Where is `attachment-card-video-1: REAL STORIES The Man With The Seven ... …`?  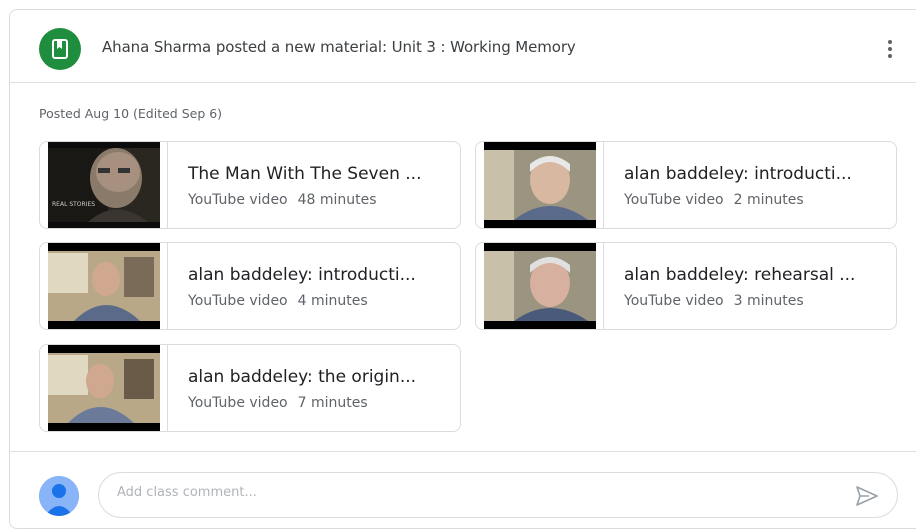
attachment-card-video-1: REAL STORIES The Man With The Seven ... … is located at coordinates (250, 185).